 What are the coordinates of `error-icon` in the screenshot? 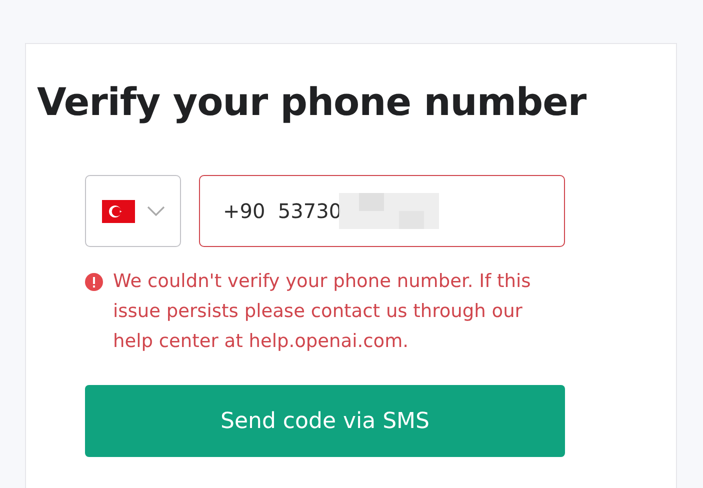 It's located at (94, 282).